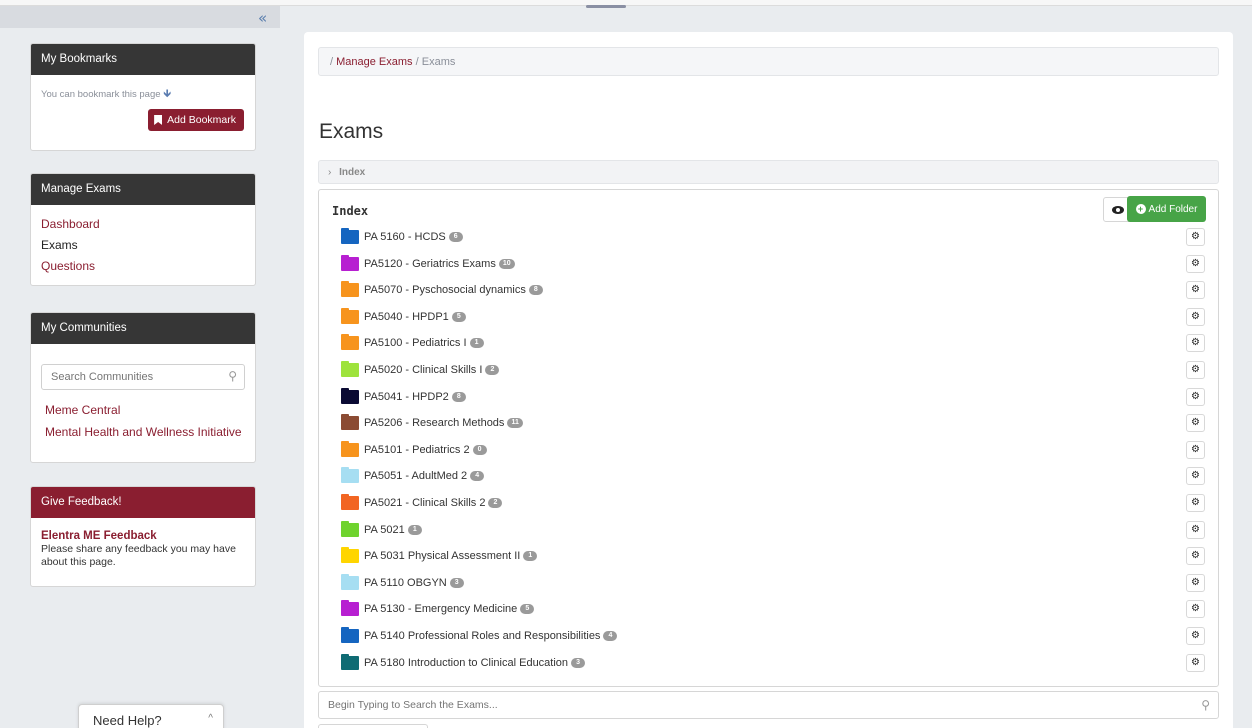 This screenshot has height=728, width=1252. What do you see at coordinates (143, 377) in the screenshot?
I see `community-search-input` at bounding box center [143, 377].